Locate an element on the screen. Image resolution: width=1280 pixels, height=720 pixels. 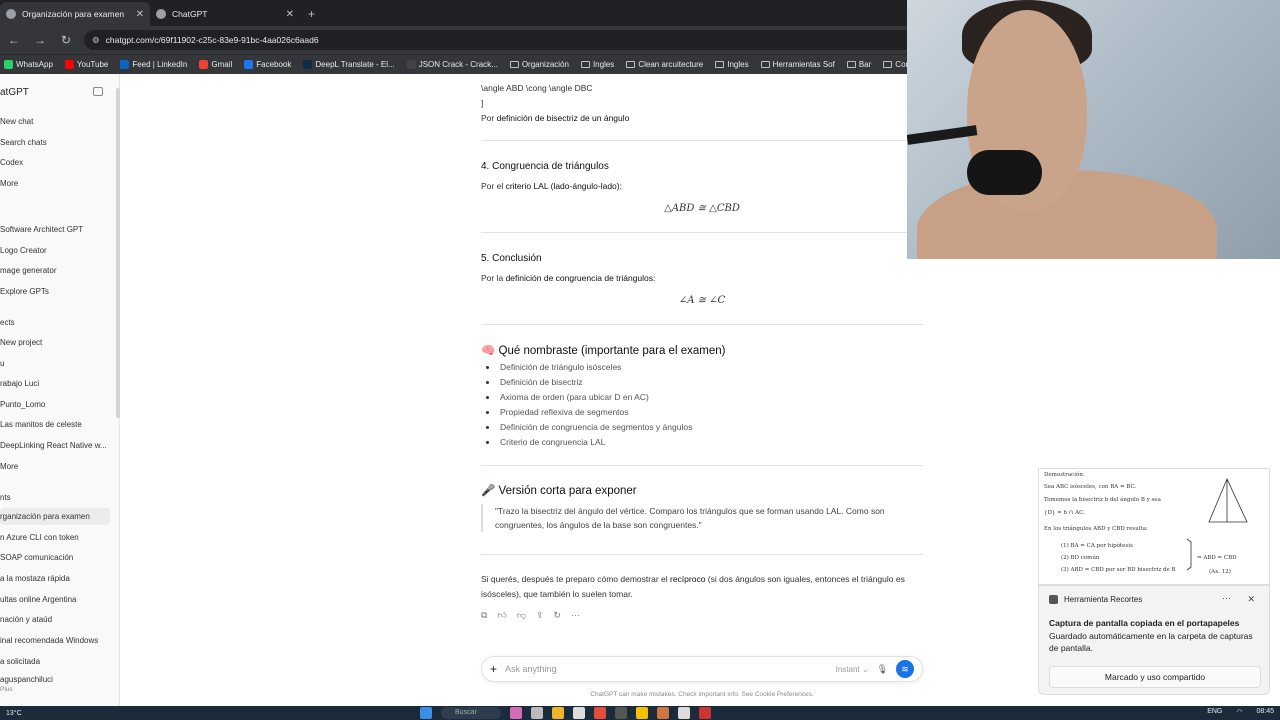
markup-share-button: Marcado y uso compartido is located at coordinates (1155, 677).